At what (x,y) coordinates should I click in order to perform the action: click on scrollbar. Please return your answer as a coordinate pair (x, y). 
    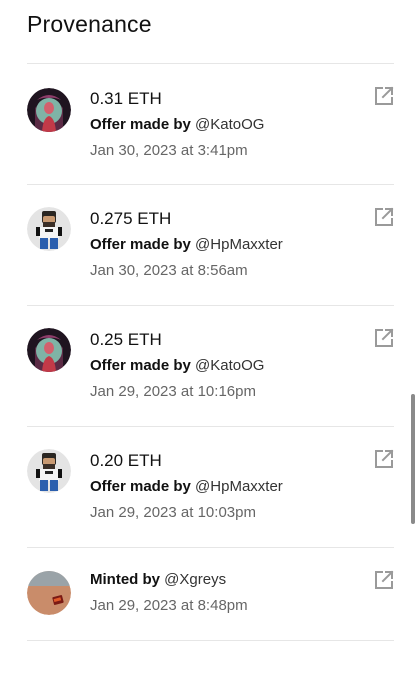
    Looking at the image, I should click on (413, 459).